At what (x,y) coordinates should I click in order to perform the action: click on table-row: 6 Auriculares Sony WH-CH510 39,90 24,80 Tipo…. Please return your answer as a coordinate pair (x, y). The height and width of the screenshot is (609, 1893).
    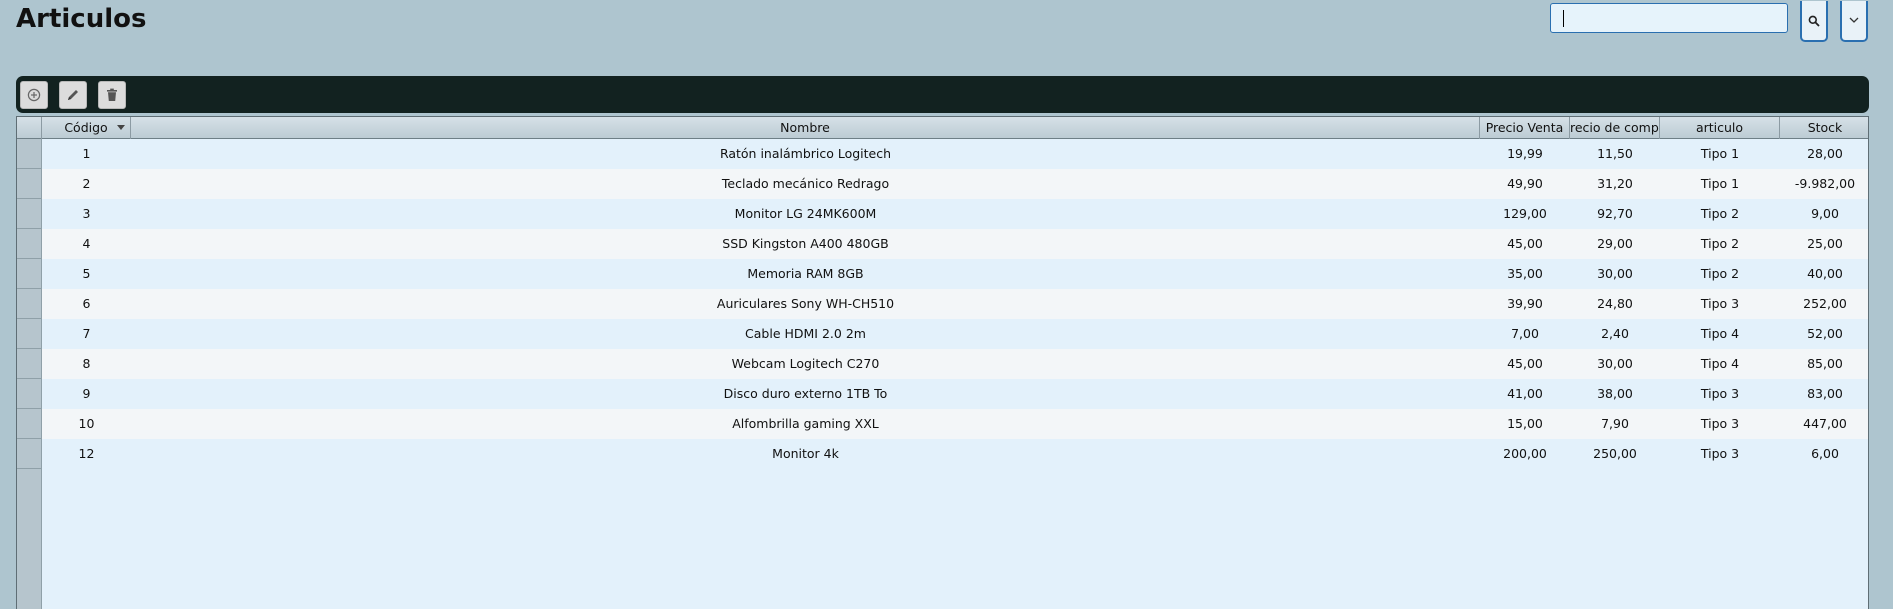
    Looking at the image, I should click on (942, 304).